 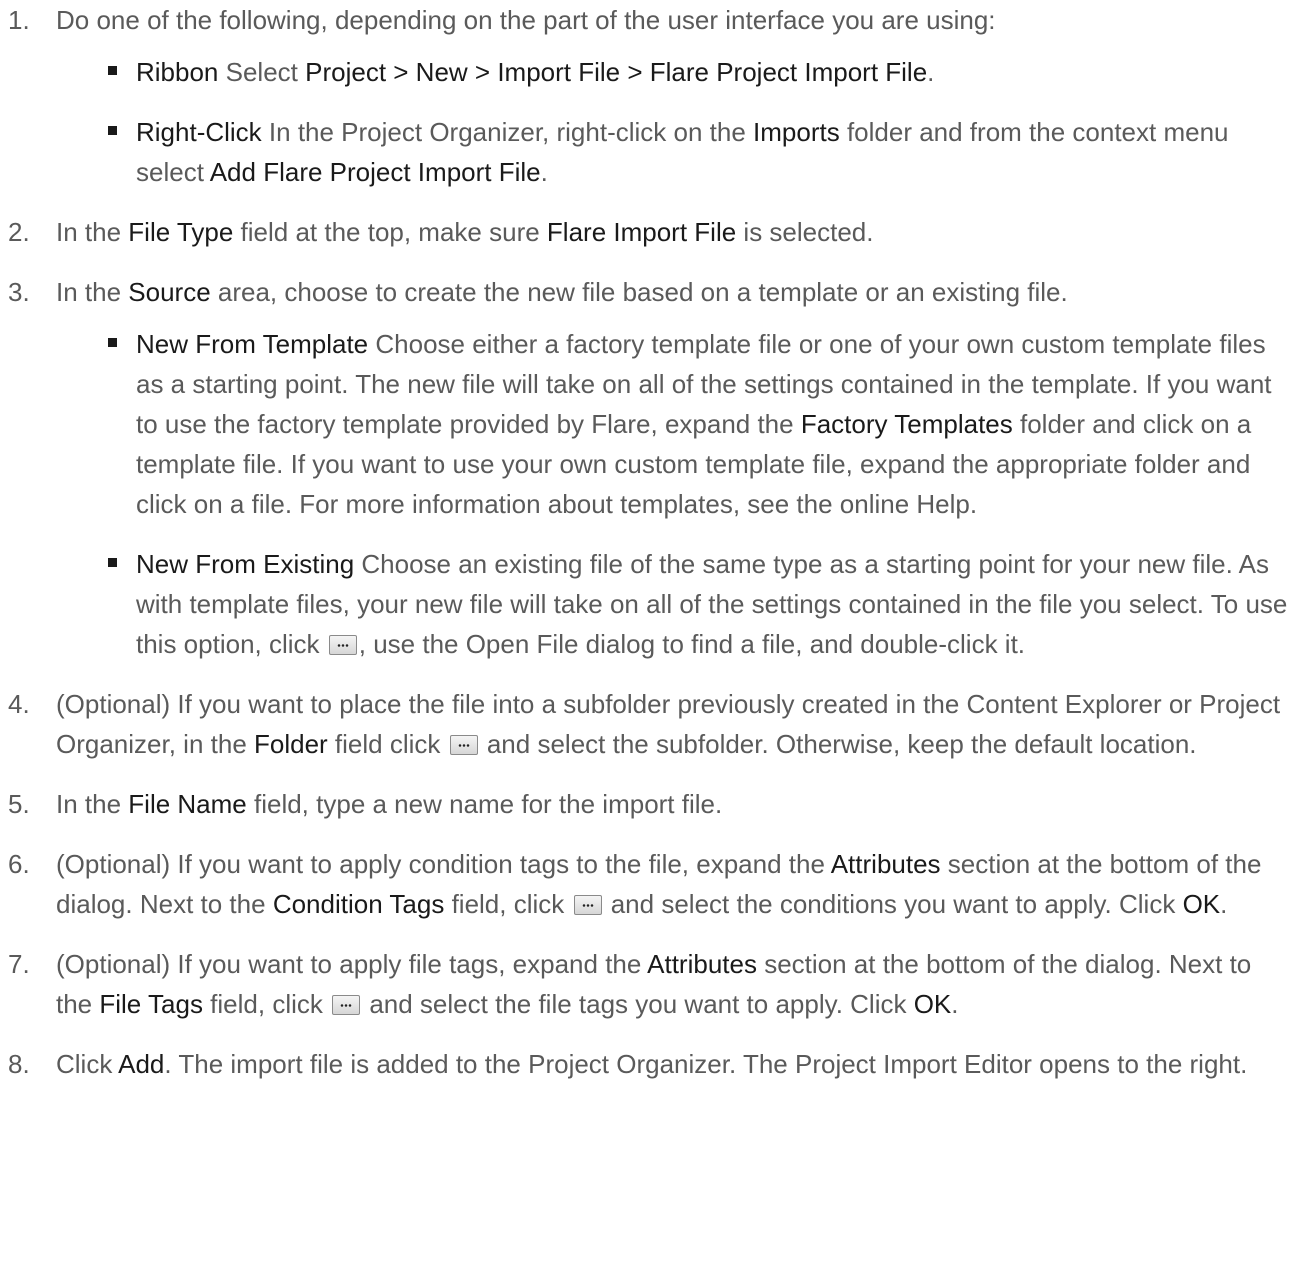 I want to click on option-label: New From Template, so click(x=252, y=344).